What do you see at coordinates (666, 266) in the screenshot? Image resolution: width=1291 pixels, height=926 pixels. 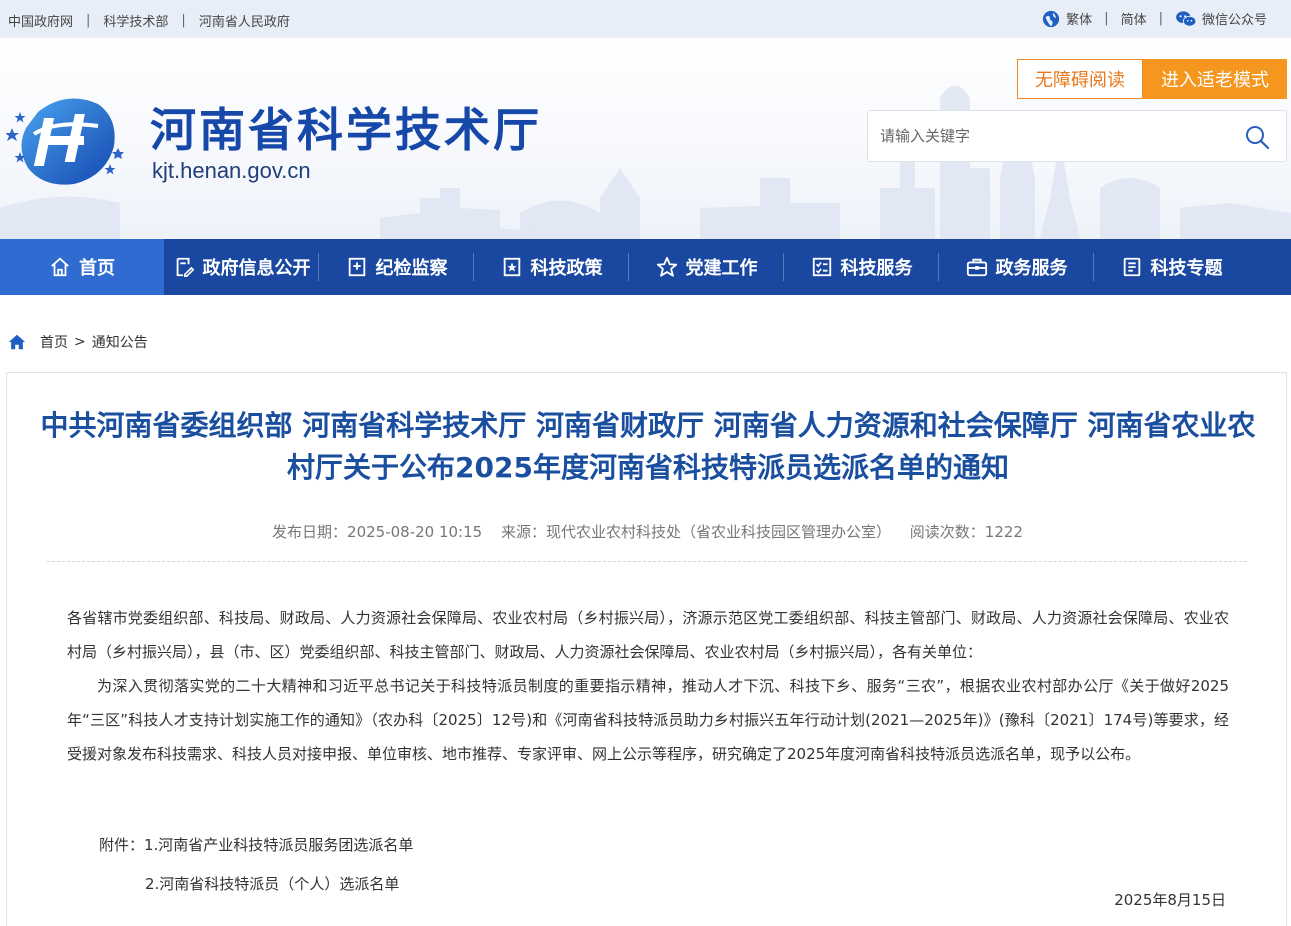 I see `star-icon` at bounding box center [666, 266].